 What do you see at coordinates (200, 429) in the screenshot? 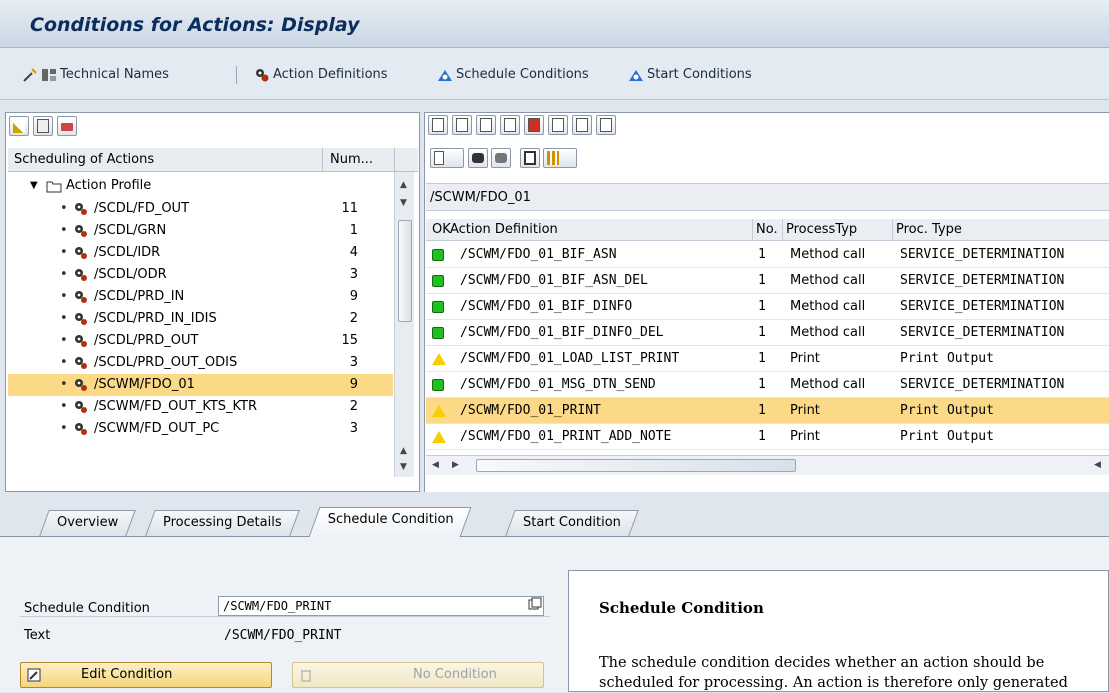
I see `tree-item: • /SCWM/FD_OUT_PC 3` at bounding box center [200, 429].